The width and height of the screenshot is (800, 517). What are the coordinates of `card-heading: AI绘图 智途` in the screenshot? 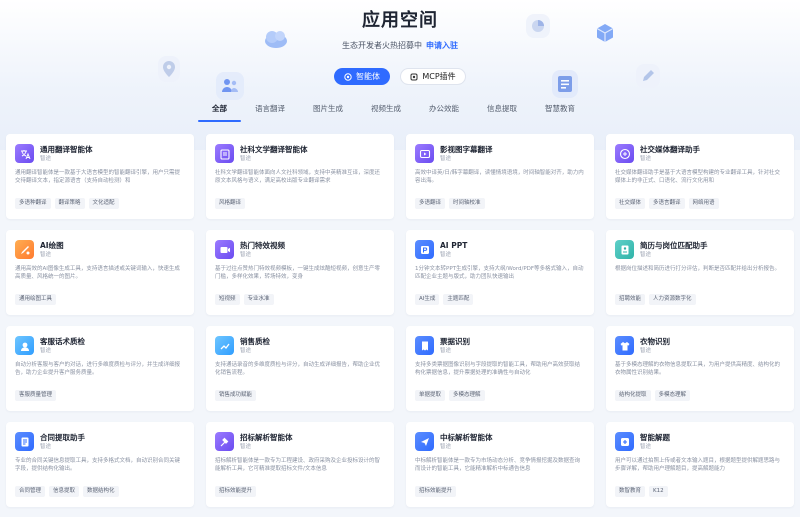 It's located at (52, 250).